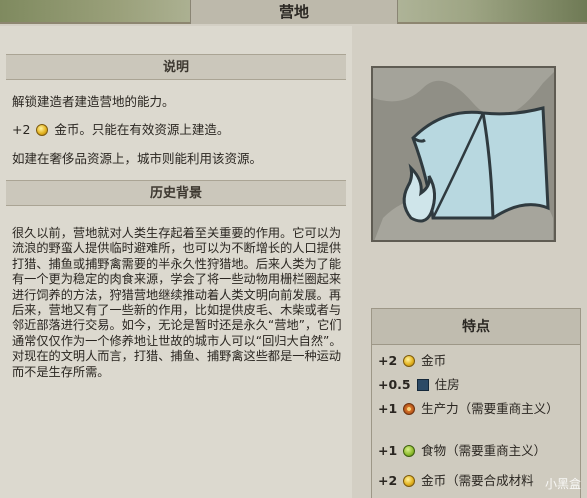 The image size is (587, 498). What do you see at coordinates (478, 361) in the screenshot?
I see `trait-row: +2 金币` at bounding box center [478, 361].